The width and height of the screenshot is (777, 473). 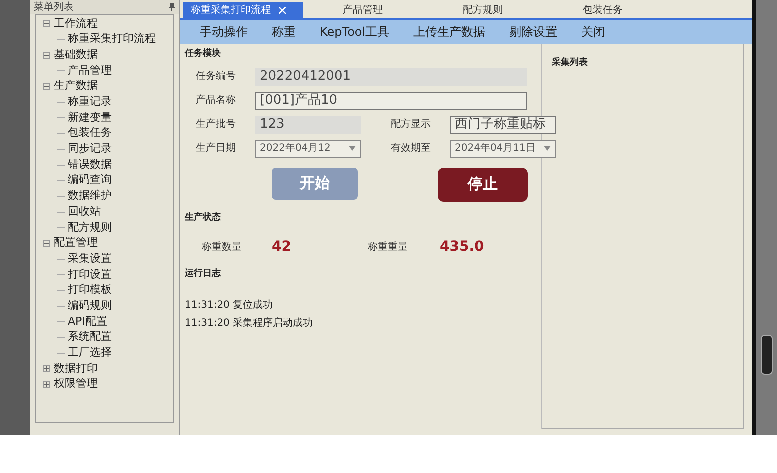 What do you see at coordinates (90, 259) in the screenshot?
I see `tree-item: 采集设置` at bounding box center [90, 259].